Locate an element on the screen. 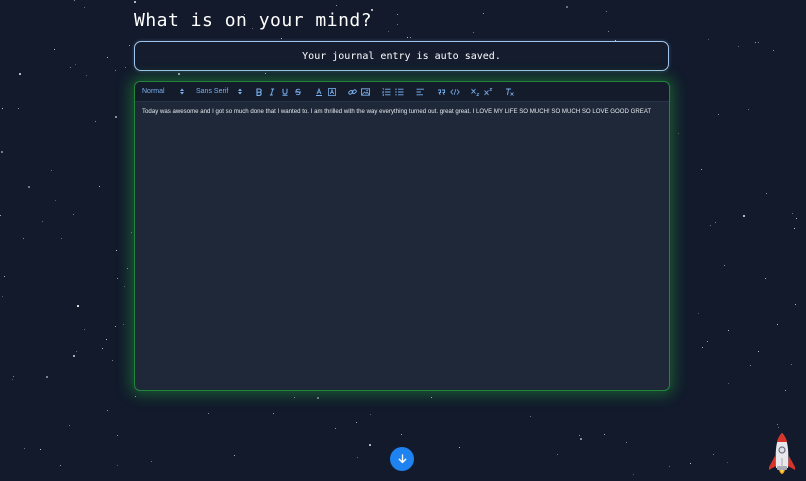 The image size is (806, 481). superscript-icon is located at coordinates (488, 91).